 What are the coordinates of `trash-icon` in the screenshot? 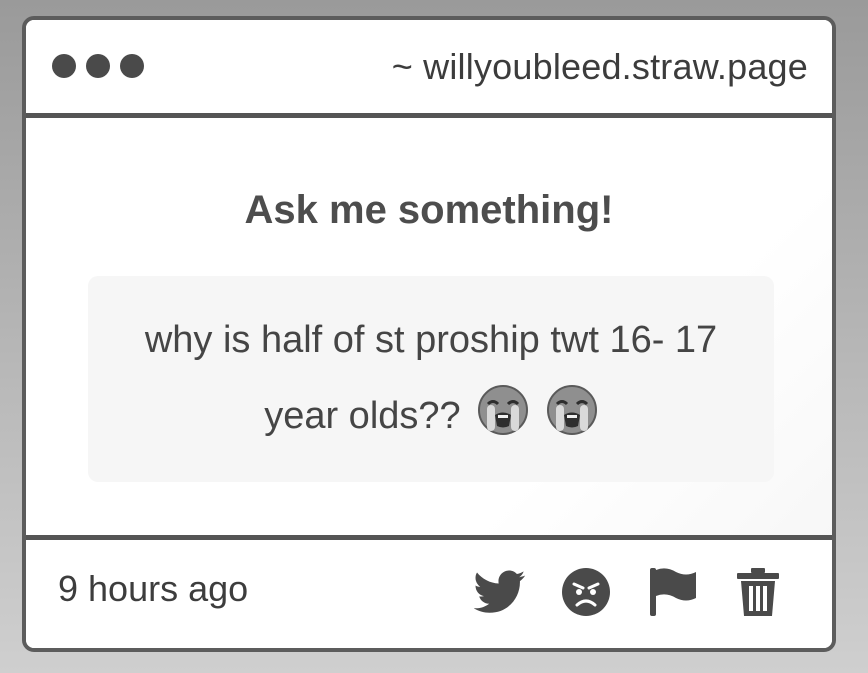 It's located at (758, 592).